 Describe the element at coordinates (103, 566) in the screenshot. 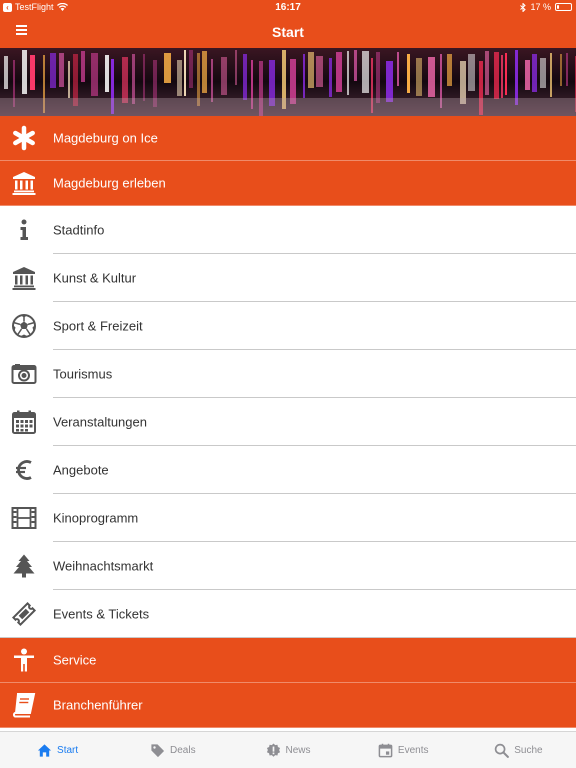

I see `menu-row-label: Weihnachtsmarkt` at that location.